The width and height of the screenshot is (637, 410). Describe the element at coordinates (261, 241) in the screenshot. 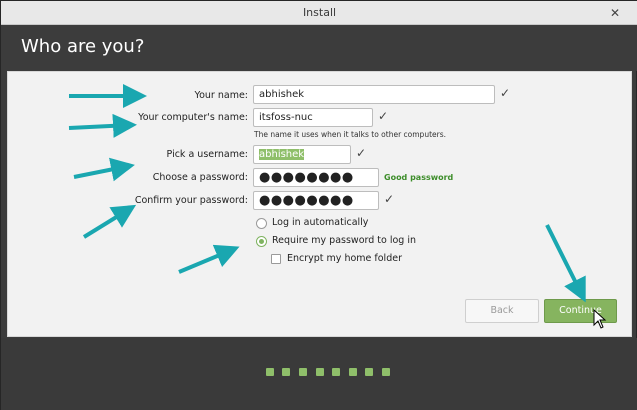

I see `require-password-radio` at that location.